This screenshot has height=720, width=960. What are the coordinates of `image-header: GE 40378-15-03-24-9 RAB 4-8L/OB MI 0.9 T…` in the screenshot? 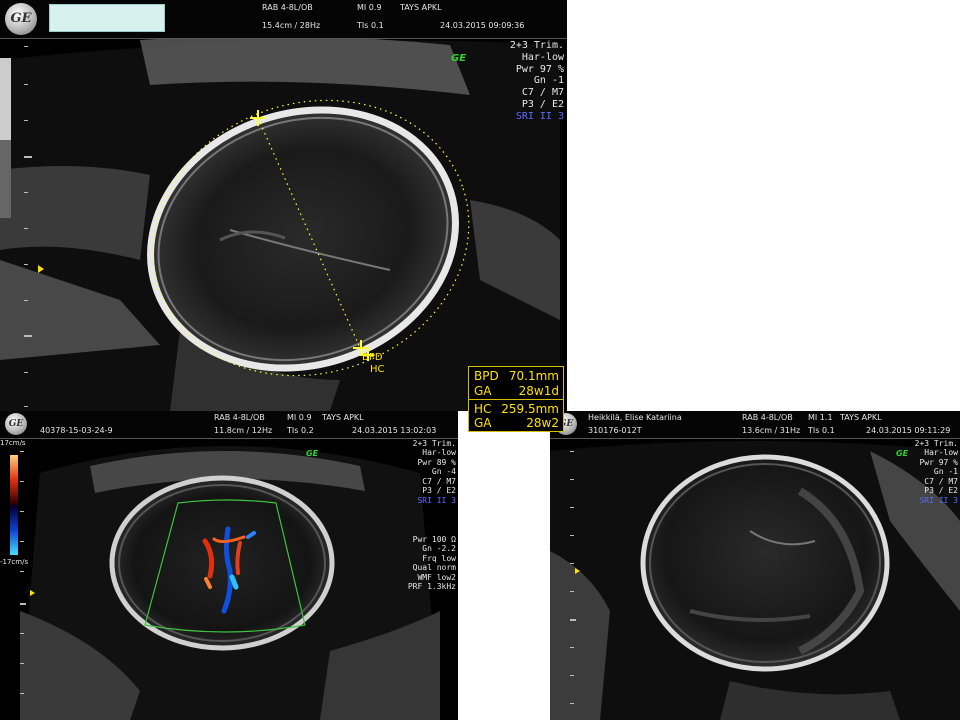 It's located at (229, 425).